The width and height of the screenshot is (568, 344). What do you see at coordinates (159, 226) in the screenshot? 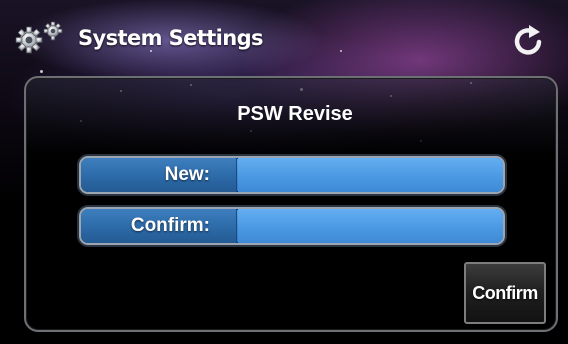
I see `confirm-password-label: Confirm:` at bounding box center [159, 226].